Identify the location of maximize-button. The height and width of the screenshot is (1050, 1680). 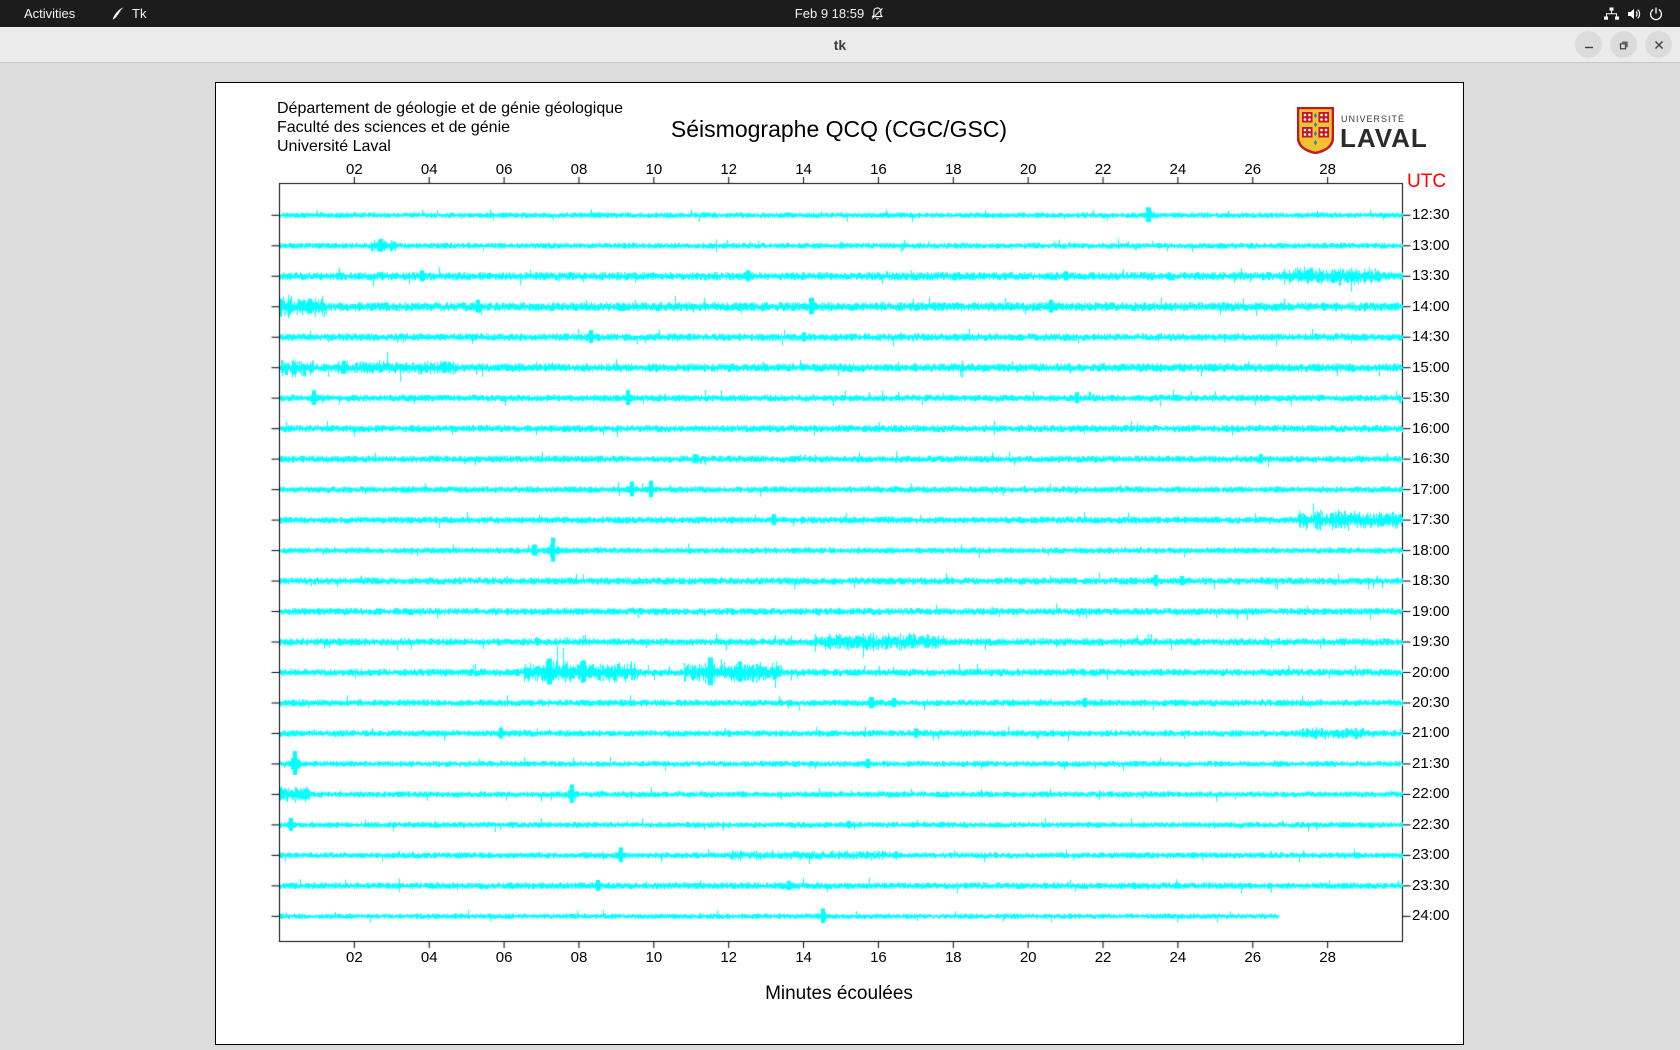
(1623, 44).